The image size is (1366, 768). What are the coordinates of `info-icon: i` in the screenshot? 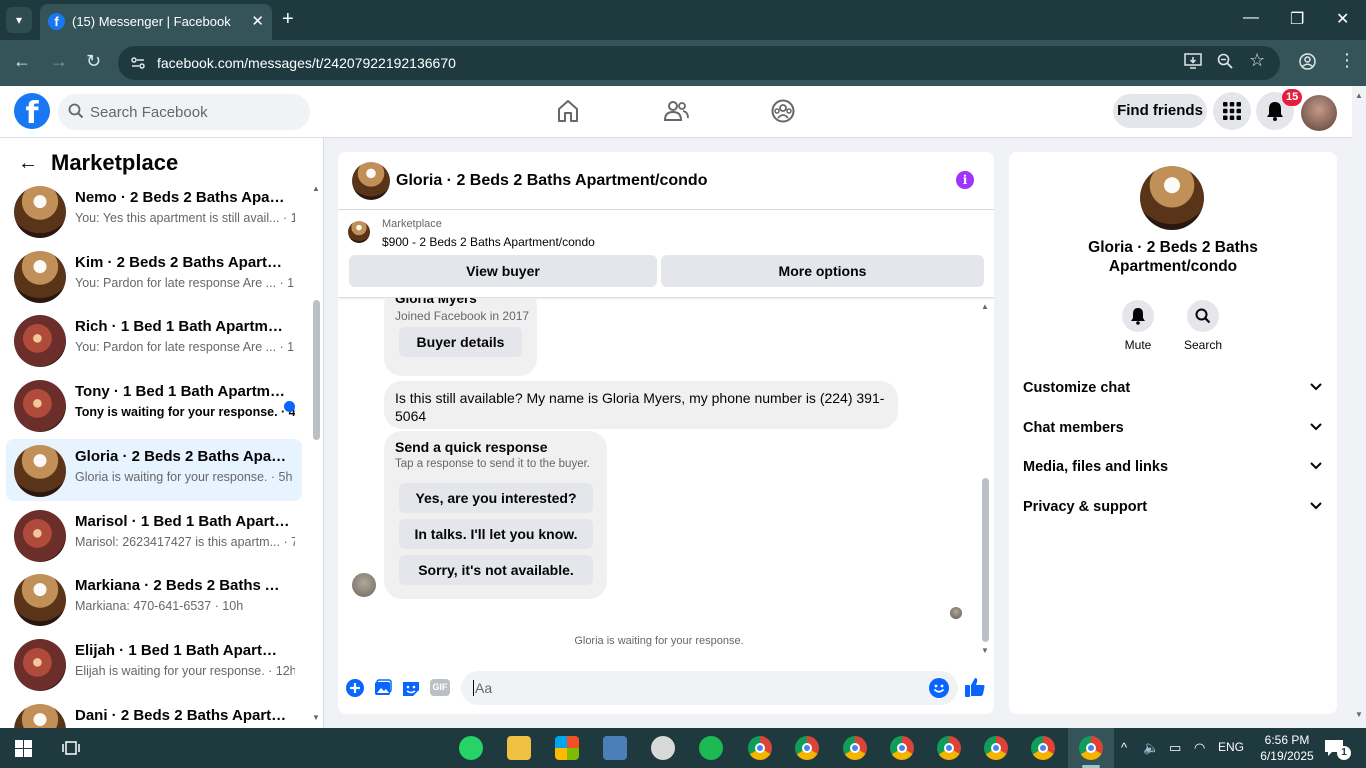 It's located at (965, 180).